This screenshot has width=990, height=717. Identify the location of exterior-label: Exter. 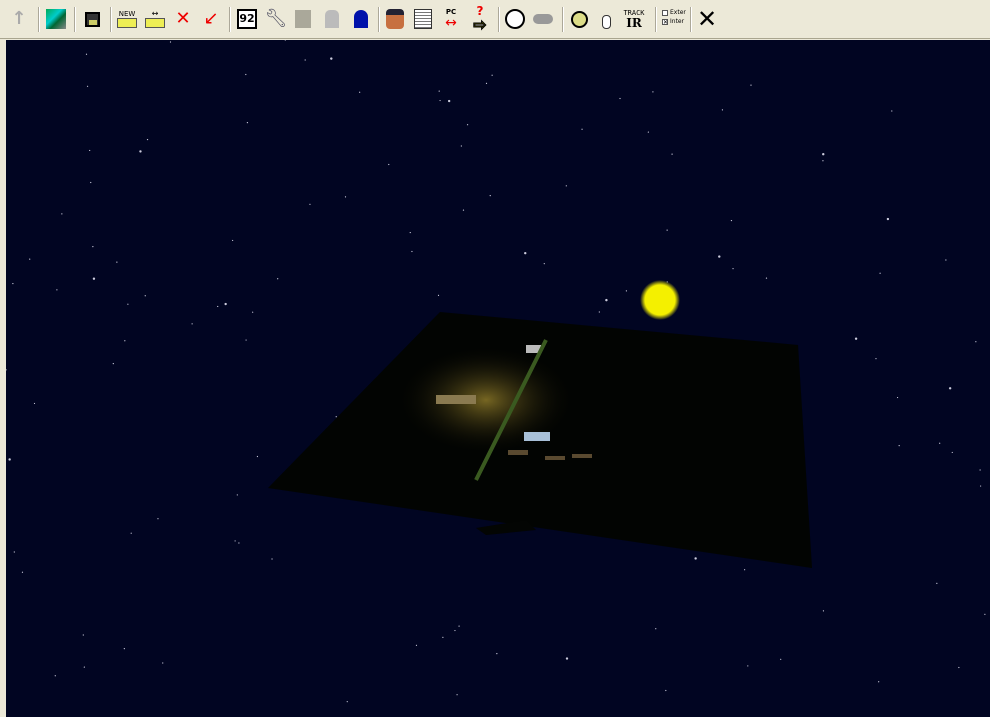
(678, 12).